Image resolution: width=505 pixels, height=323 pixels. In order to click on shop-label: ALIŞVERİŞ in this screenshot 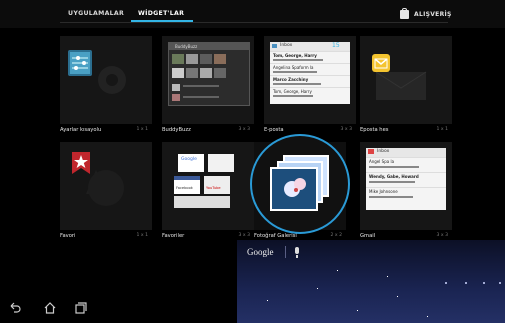, I will do `click(433, 14)`.